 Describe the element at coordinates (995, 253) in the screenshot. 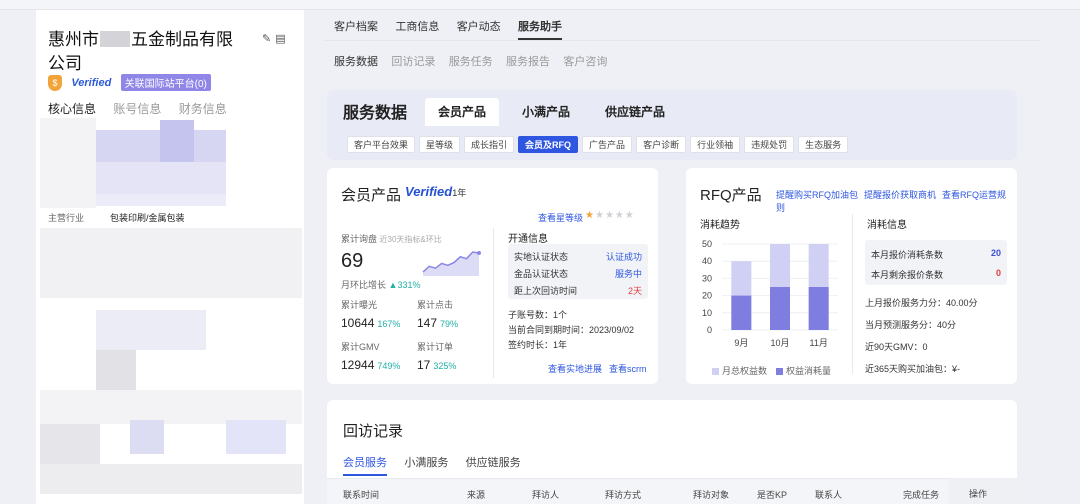

I see `info-row-value: 20` at that location.